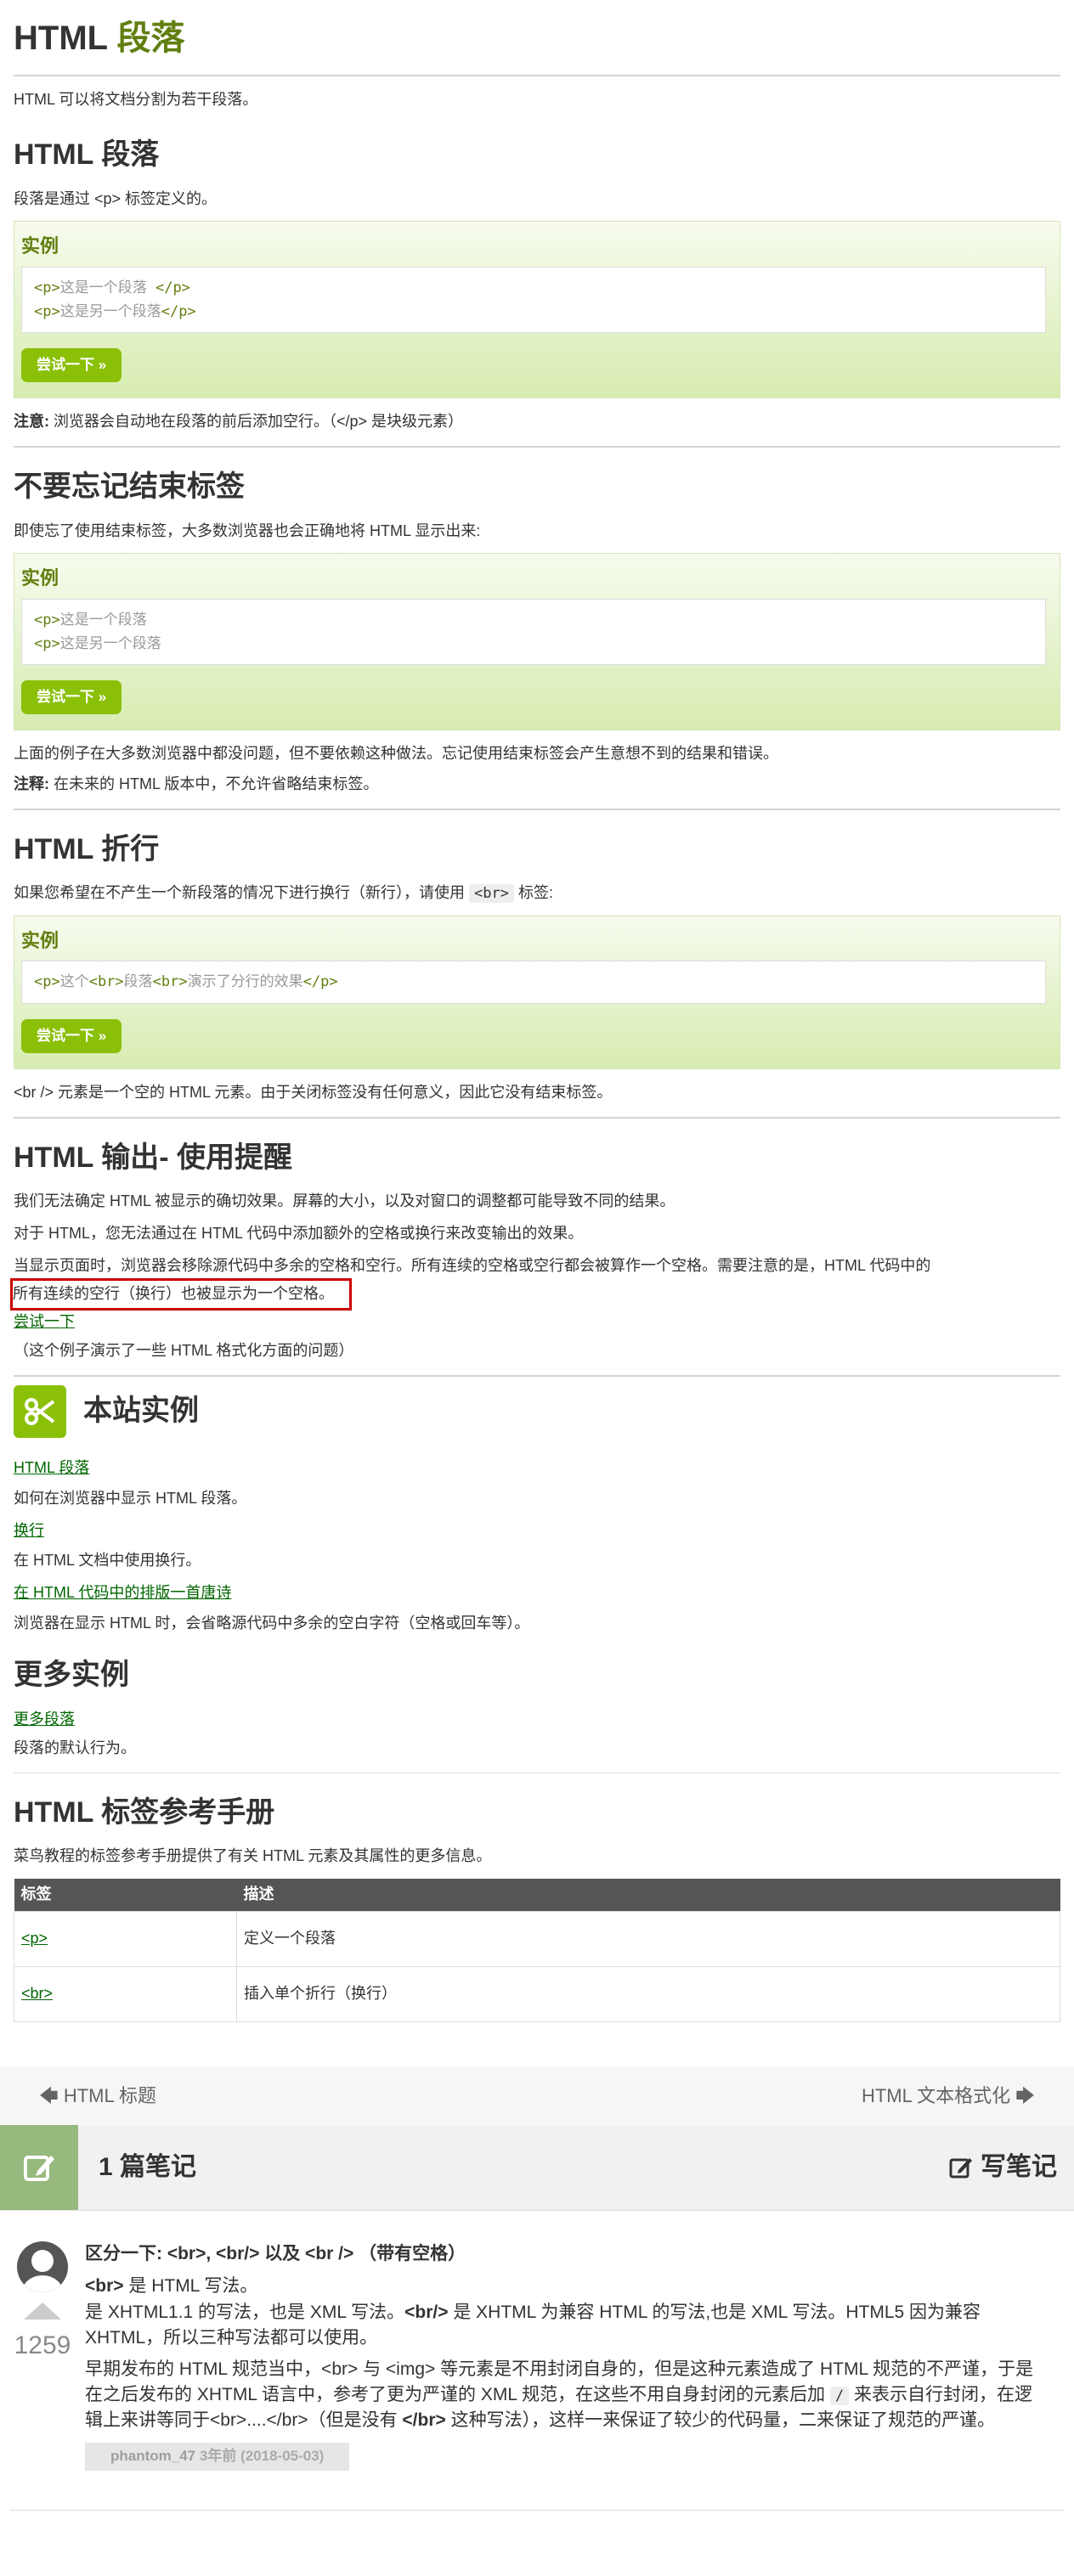 The width and height of the screenshot is (1074, 2576). What do you see at coordinates (74, 982) in the screenshot?
I see `code-text: 这个` at bounding box center [74, 982].